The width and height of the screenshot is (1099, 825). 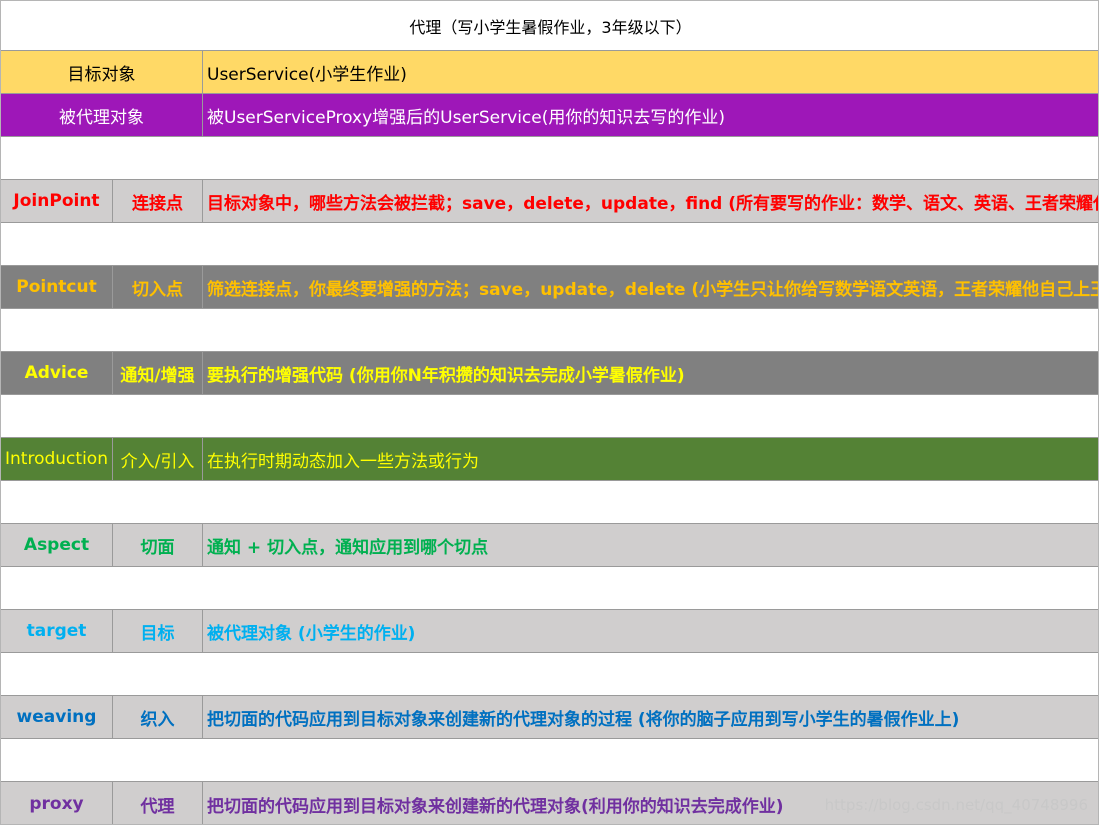 I want to click on concept-term: Advice, so click(x=57, y=373).